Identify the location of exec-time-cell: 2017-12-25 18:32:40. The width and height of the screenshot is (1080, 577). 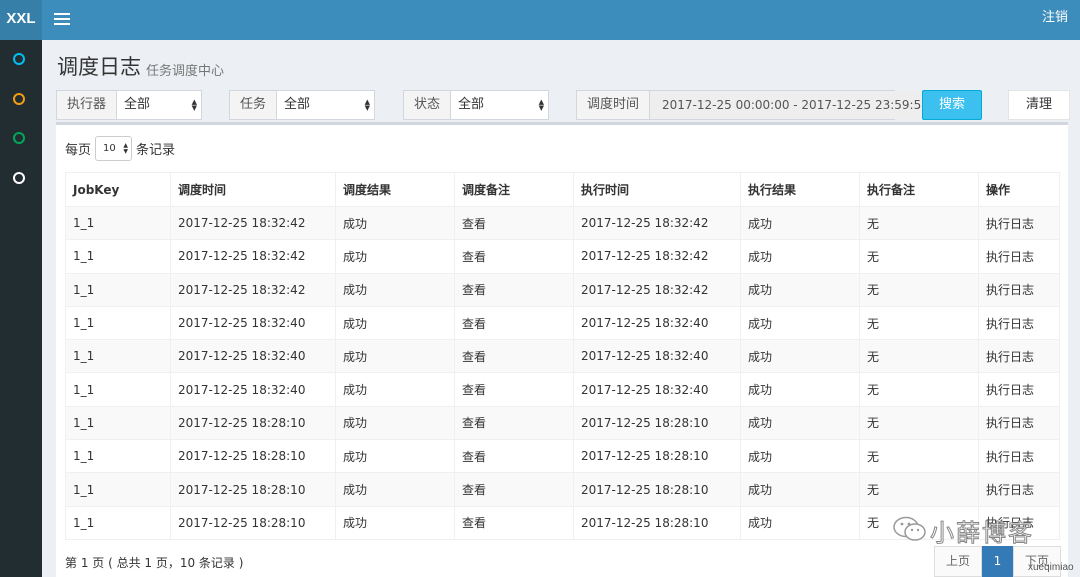
(657, 323).